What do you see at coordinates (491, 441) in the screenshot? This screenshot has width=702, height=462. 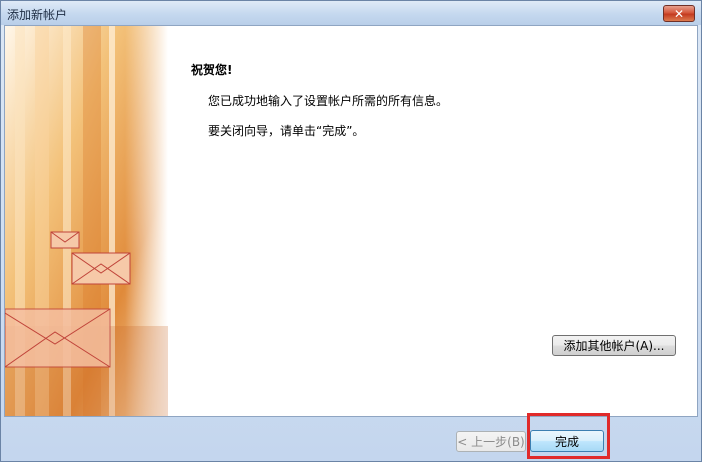 I see `back-button: < 上一步(B)` at bounding box center [491, 441].